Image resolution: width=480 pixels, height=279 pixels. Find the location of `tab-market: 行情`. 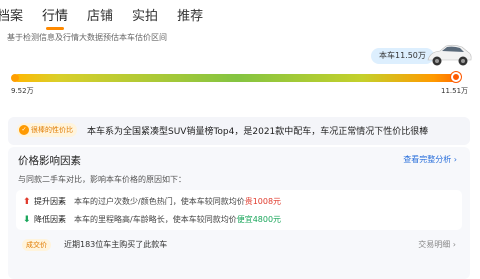

tab-market: 行情 is located at coordinates (55, 14).